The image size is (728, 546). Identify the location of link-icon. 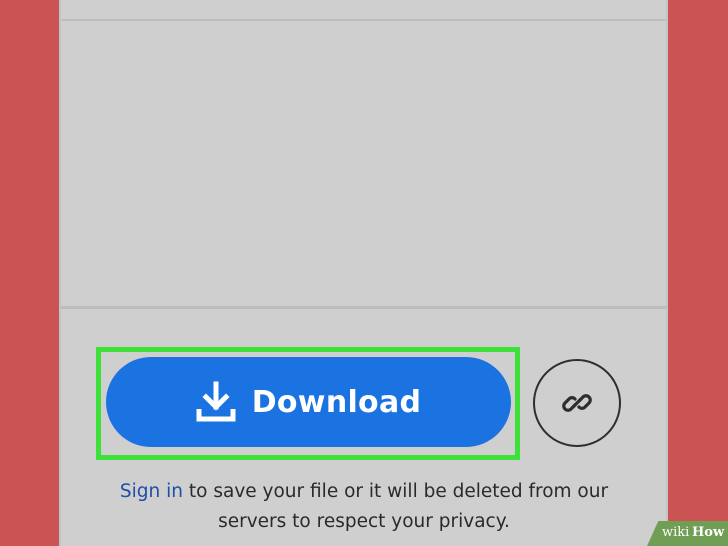
(577, 403).